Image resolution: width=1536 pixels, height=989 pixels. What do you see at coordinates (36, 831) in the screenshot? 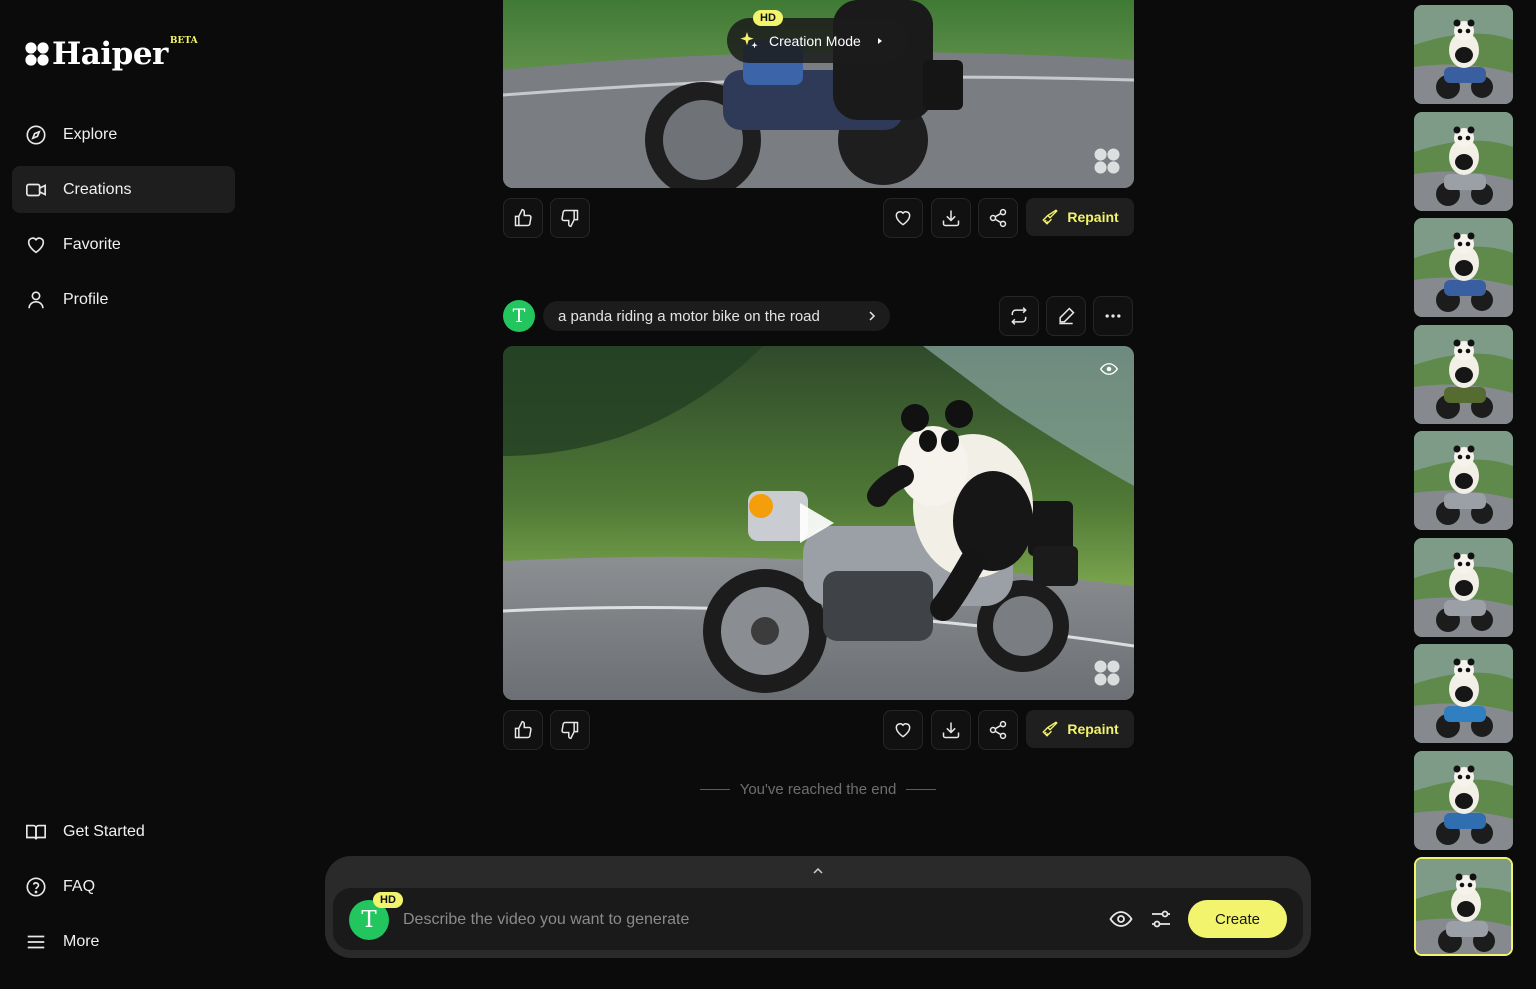
I see `book-icon` at bounding box center [36, 831].